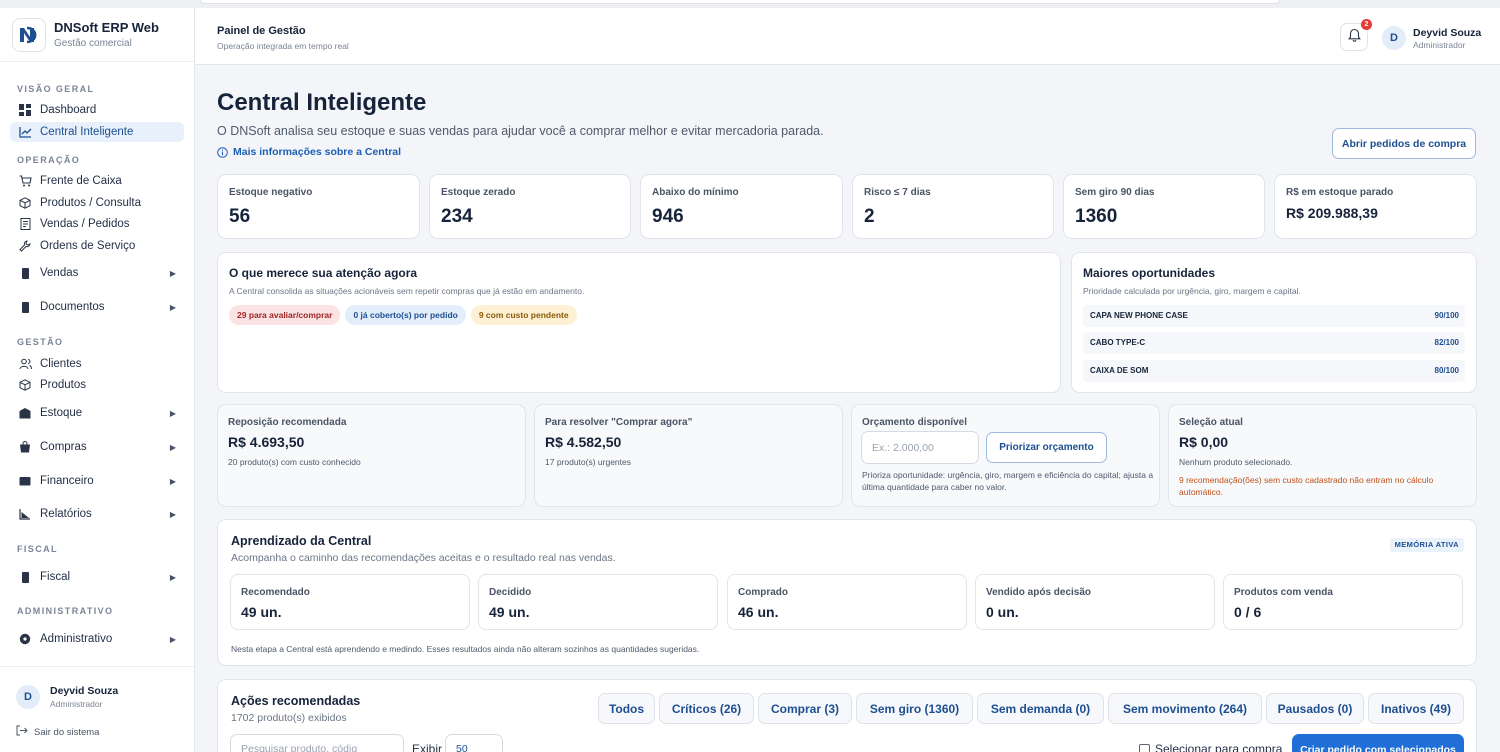  Describe the element at coordinates (88, 246) in the screenshot. I see `sidebar-item-label: Ordens de Serviço` at that location.